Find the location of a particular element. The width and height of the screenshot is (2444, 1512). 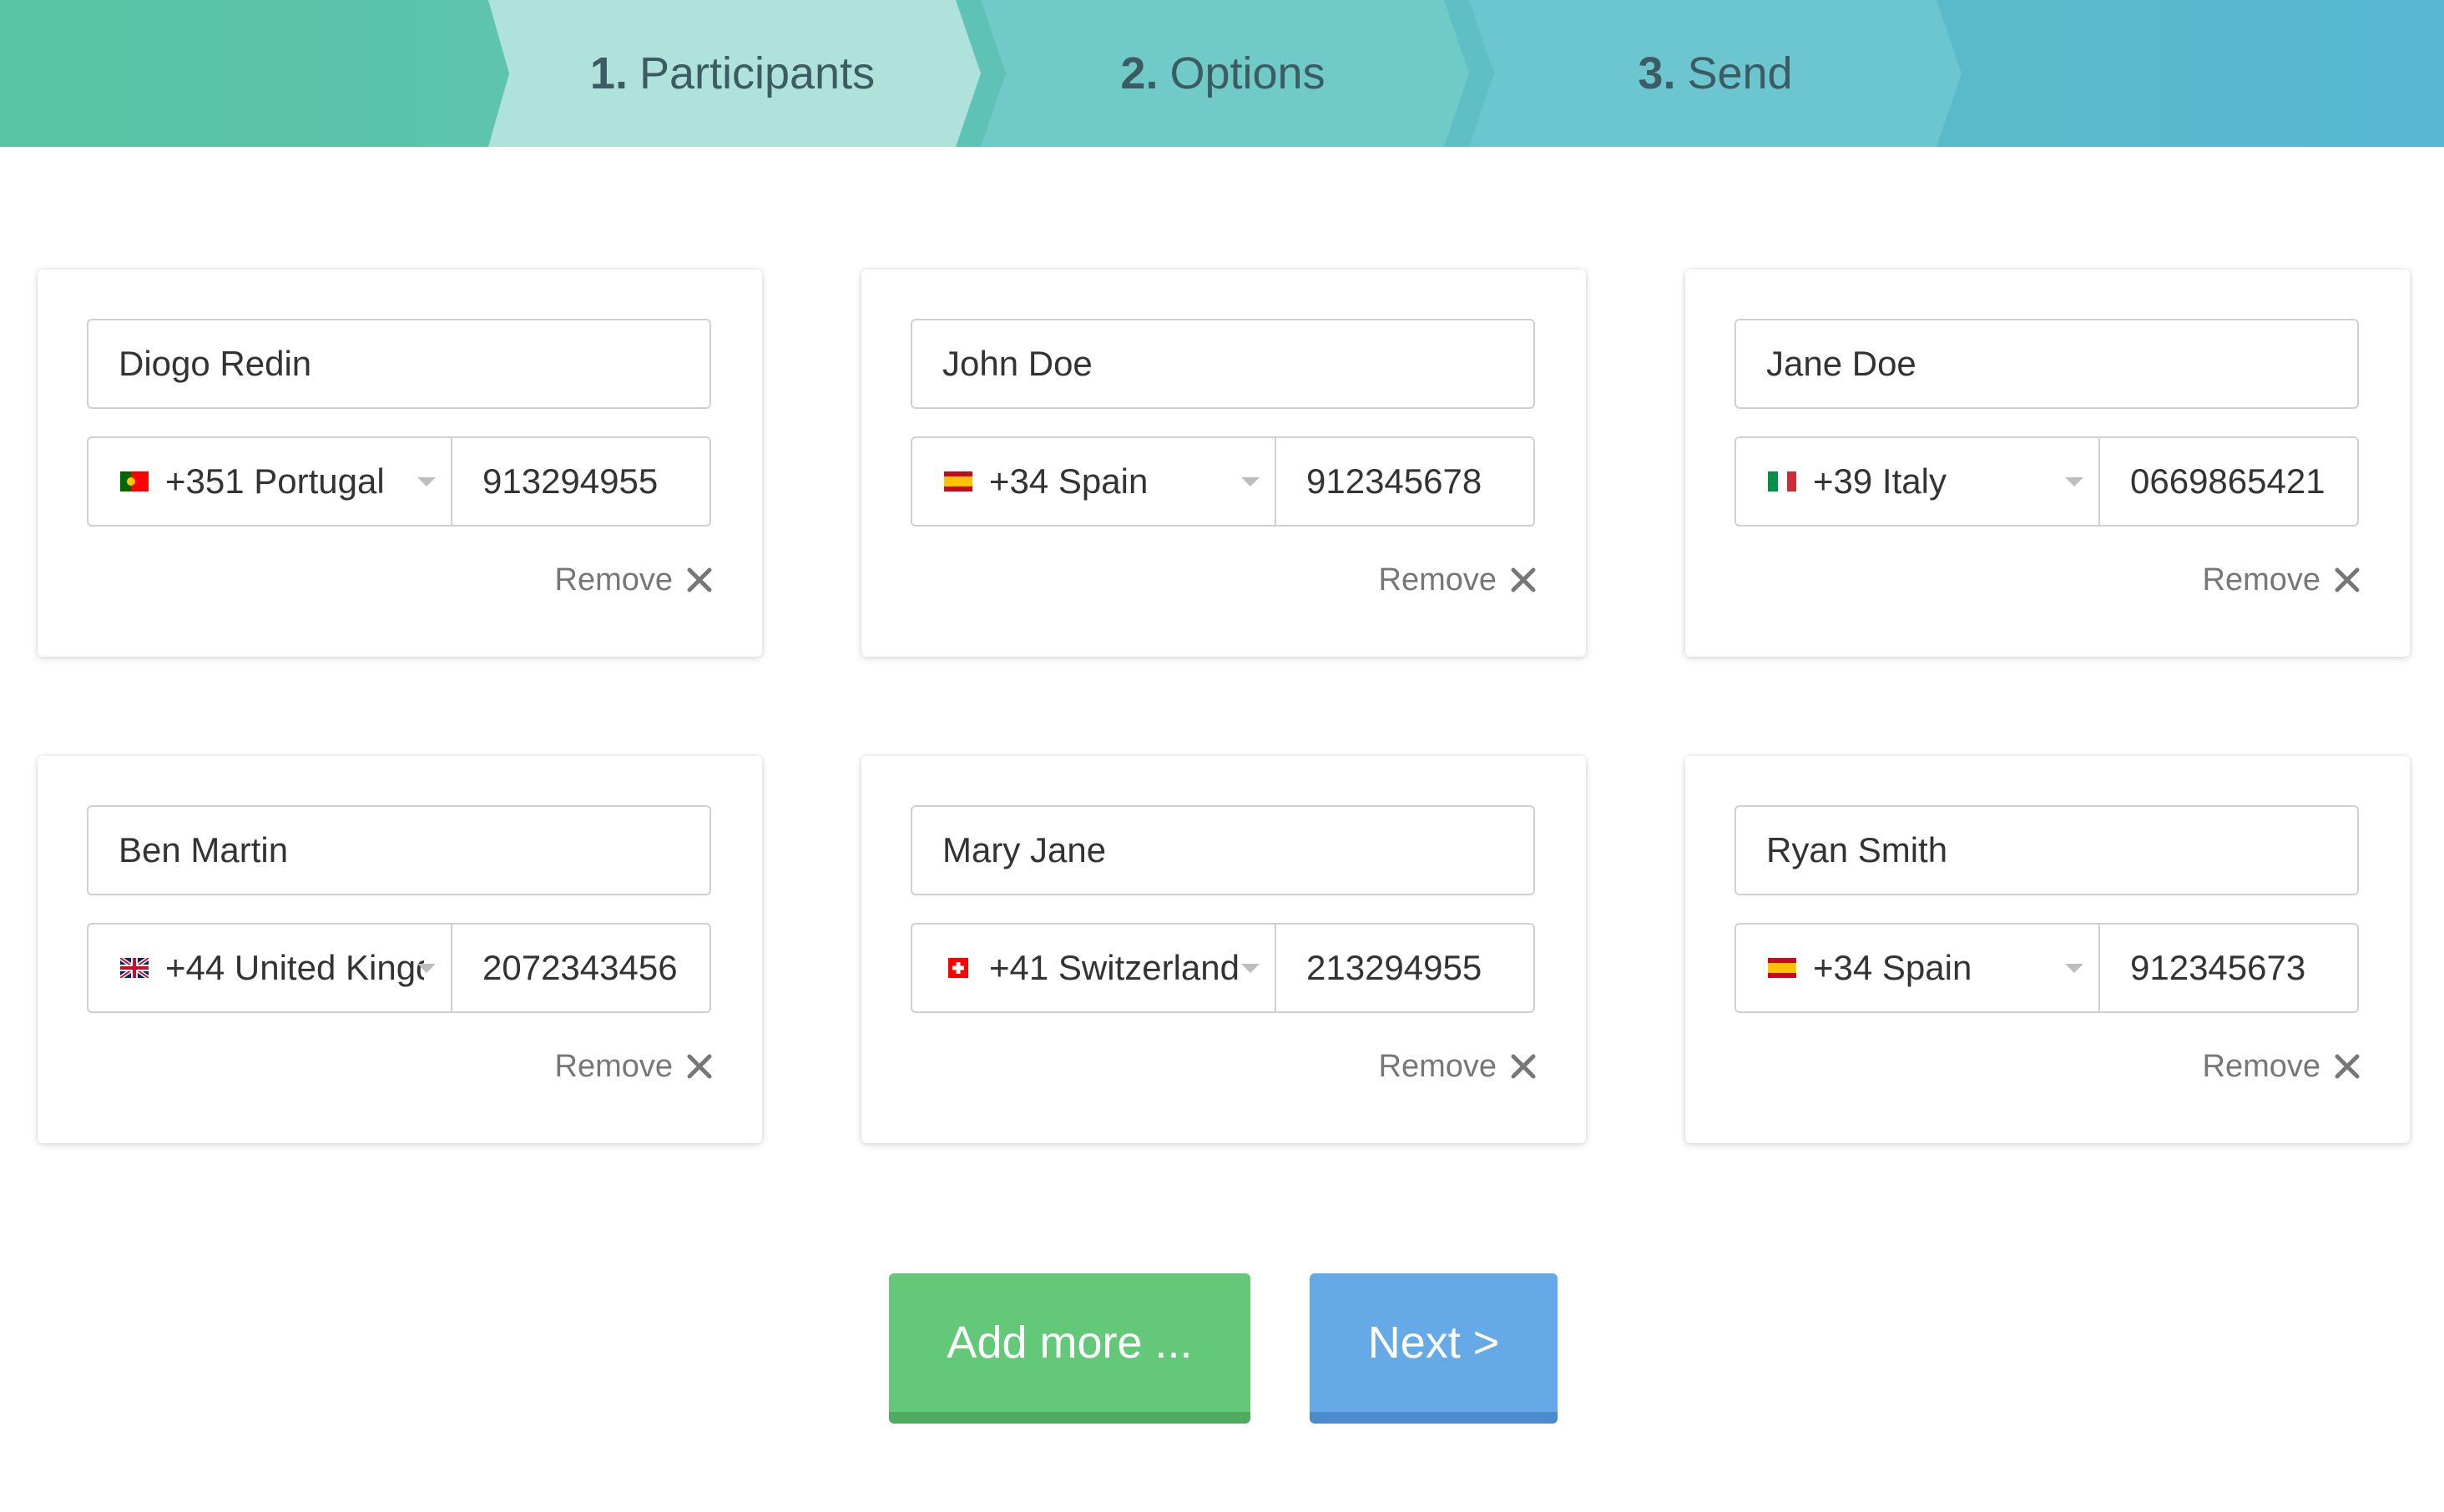

step-label: Send is located at coordinates (1740, 73).